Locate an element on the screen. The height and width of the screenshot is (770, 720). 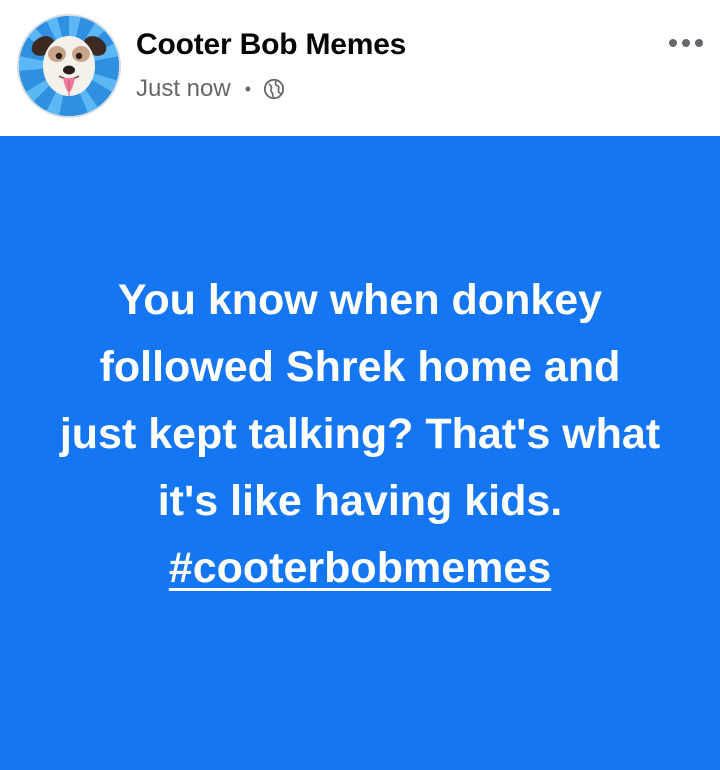
timestamp: Just now is located at coordinates (183, 89).